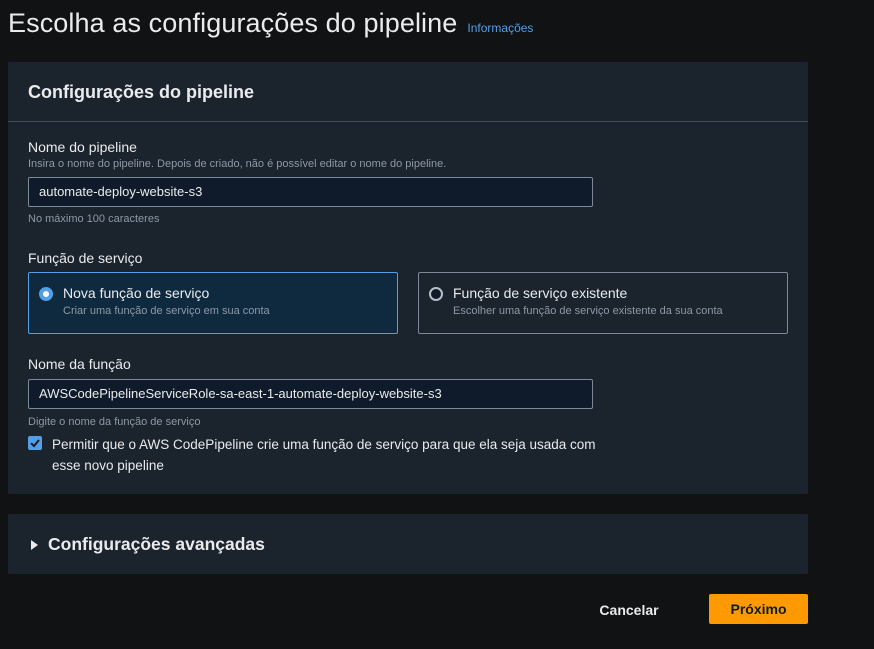 The height and width of the screenshot is (649, 874). I want to click on check-icon, so click(35, 443).